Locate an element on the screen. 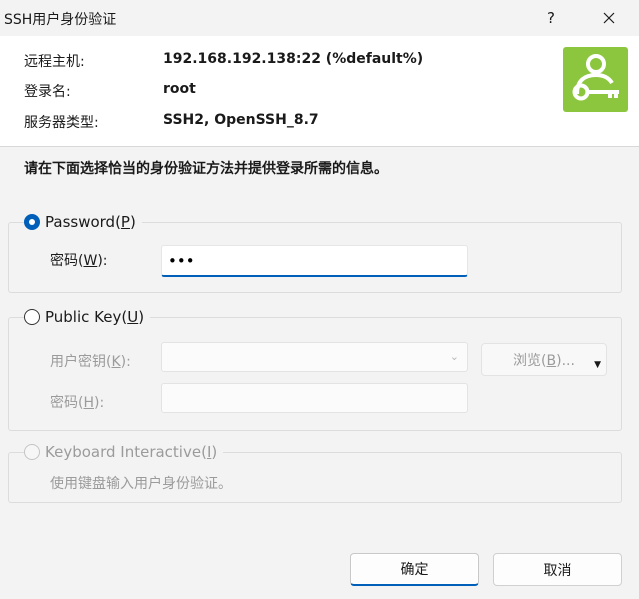 This screenshot has height=599, width=639. keyboard-interactive-radio is located at coordinates (32, 452).